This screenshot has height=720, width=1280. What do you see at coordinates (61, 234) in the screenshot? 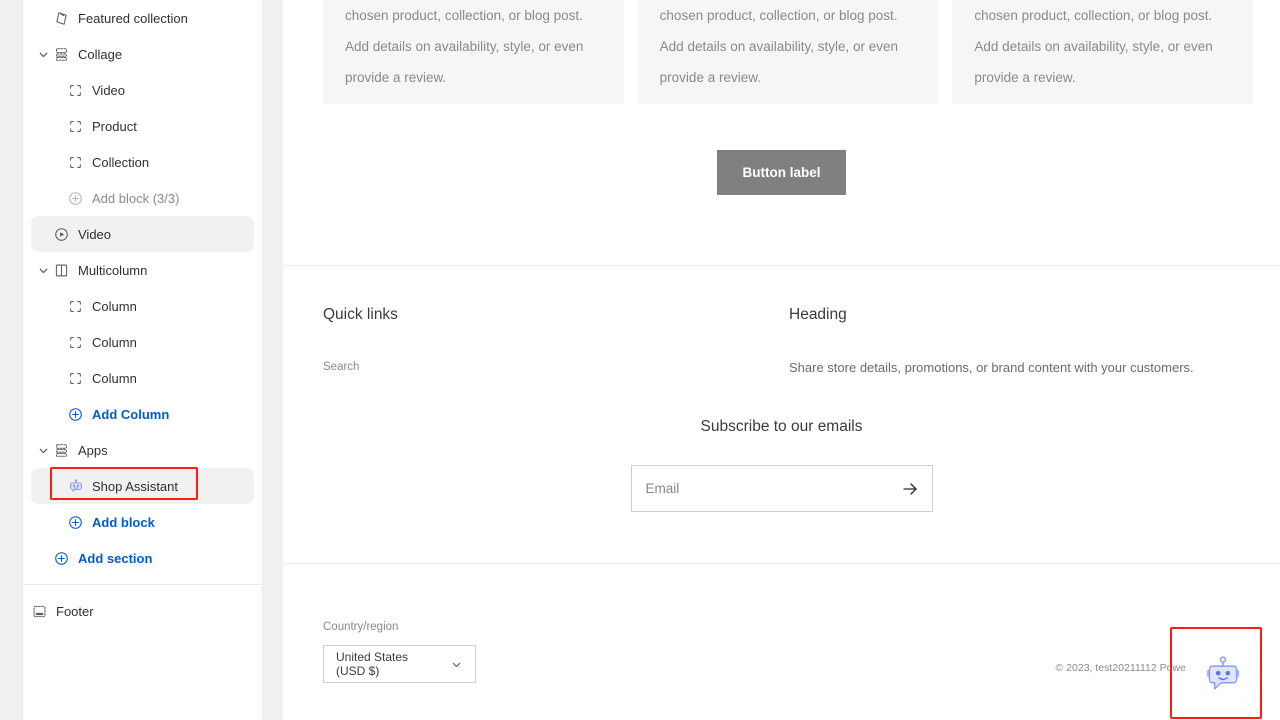
I see `play-circle-icon` at bounding box center [61, 234].